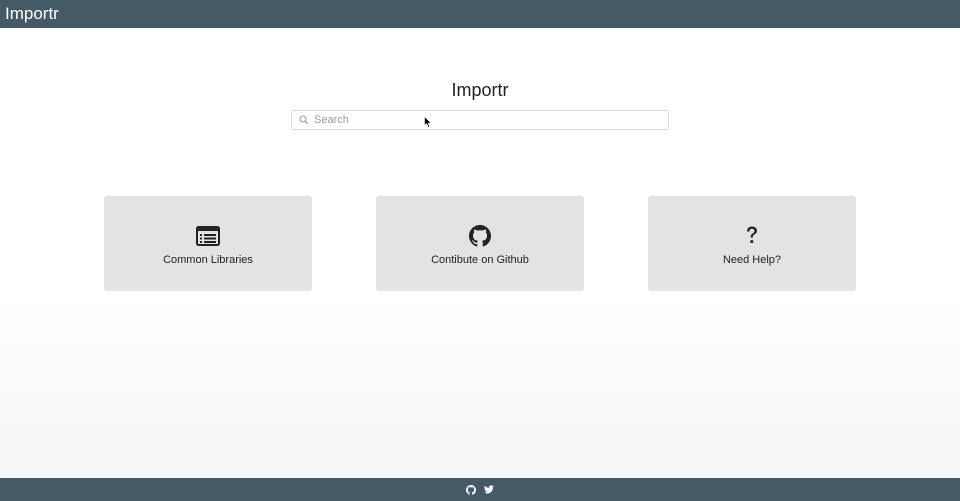 The height and width of the screenshot is (501, 960). What do you see at coordinates (752, 236) in the screenshot?
I see `question-icon` at bounding box center [752, 236].